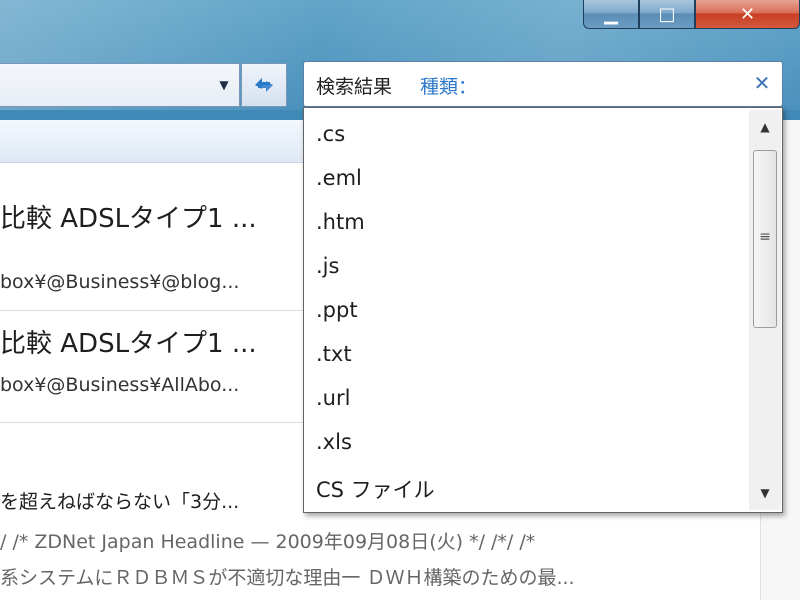  I want to click on chevron-up-icon: ▲, so click(765, 127).